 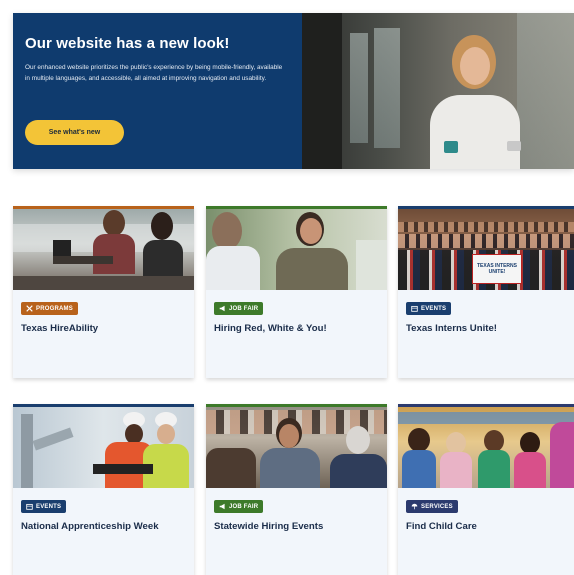 I want to click on category-badge: PROGRAMS, so click(x=49, y=308).